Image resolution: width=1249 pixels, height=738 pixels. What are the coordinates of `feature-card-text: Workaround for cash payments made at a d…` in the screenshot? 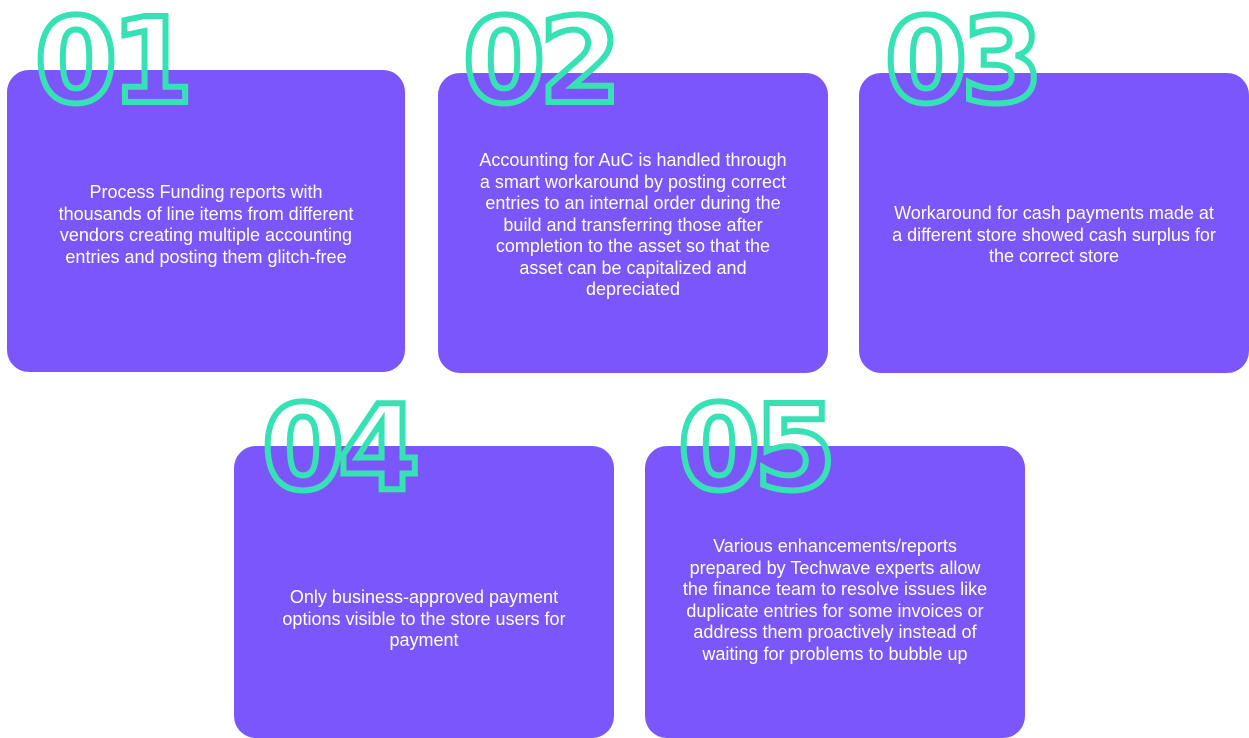 It's located at (1054, 234).